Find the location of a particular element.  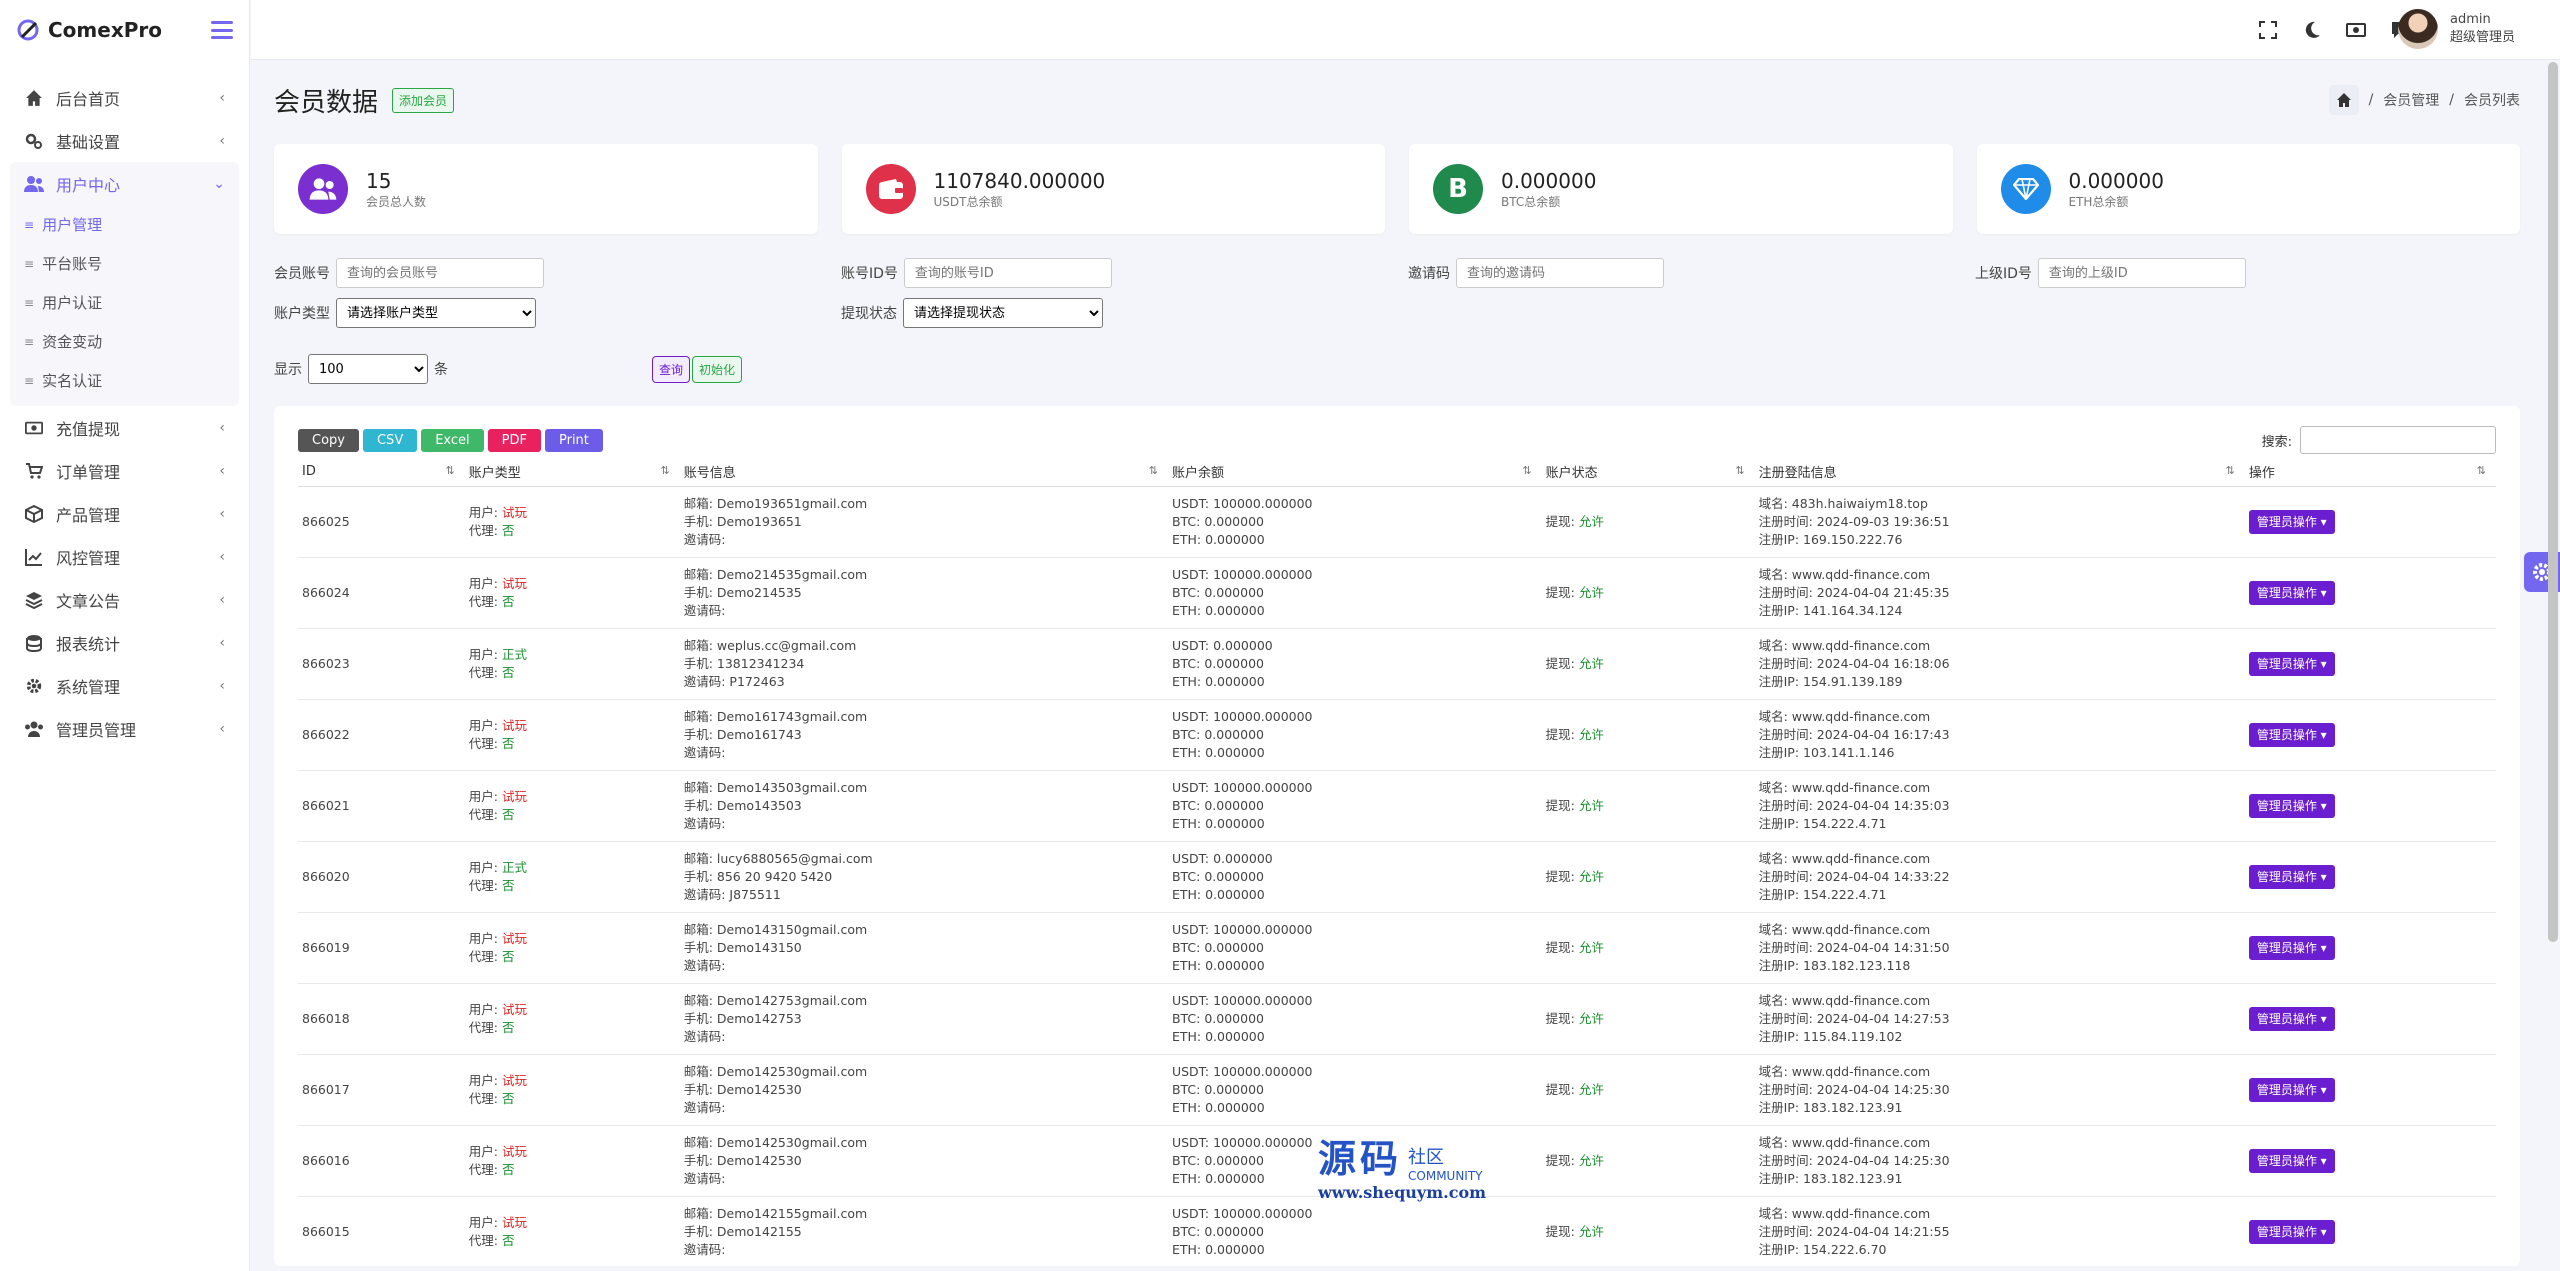

sidebar-item-after-3: 风控管理 ‹ is located at coordinates (124, 556).